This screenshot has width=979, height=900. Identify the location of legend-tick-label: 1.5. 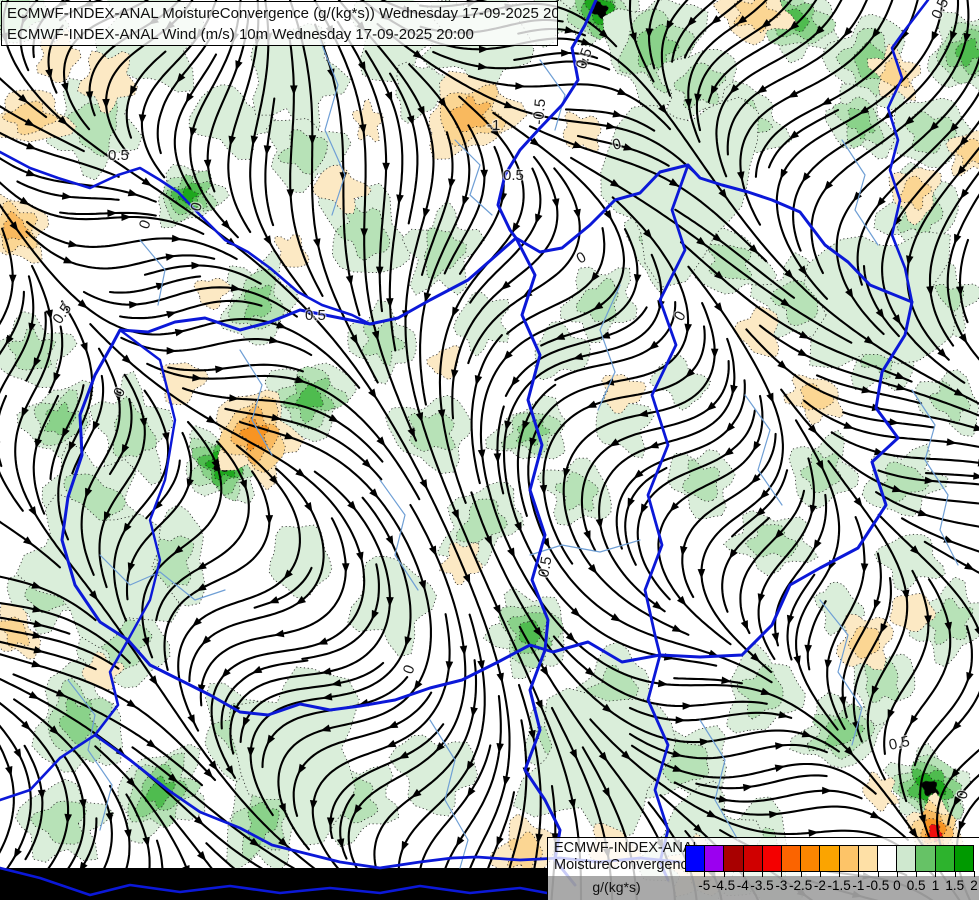
(955, 885).